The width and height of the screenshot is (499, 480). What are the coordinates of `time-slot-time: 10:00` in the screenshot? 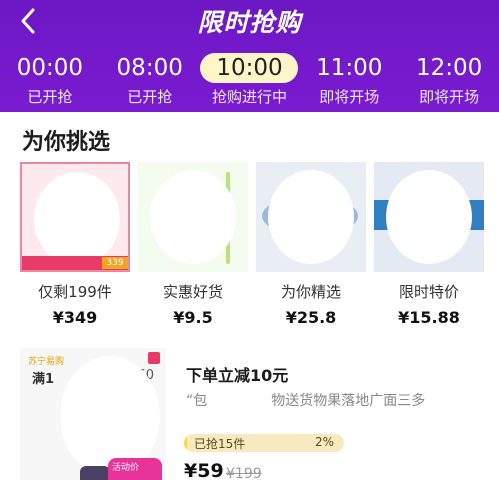 It's located at (249, 68).